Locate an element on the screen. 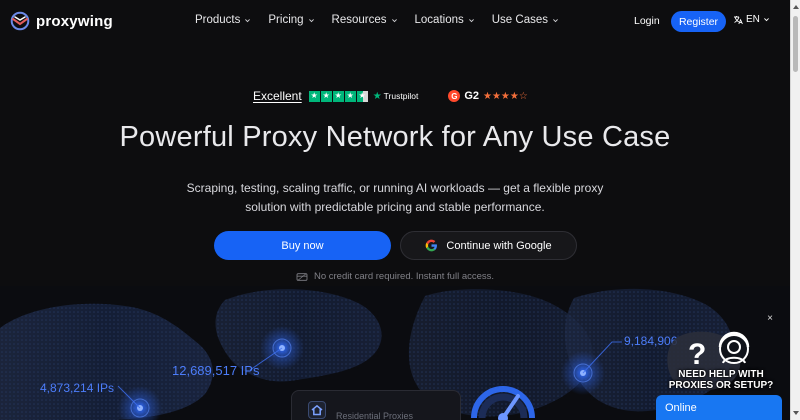 Image resolution: width=800 pixels, height=420 pixels. trustpilot-half-star-icon: ★ is located at coordinates (362, 96).